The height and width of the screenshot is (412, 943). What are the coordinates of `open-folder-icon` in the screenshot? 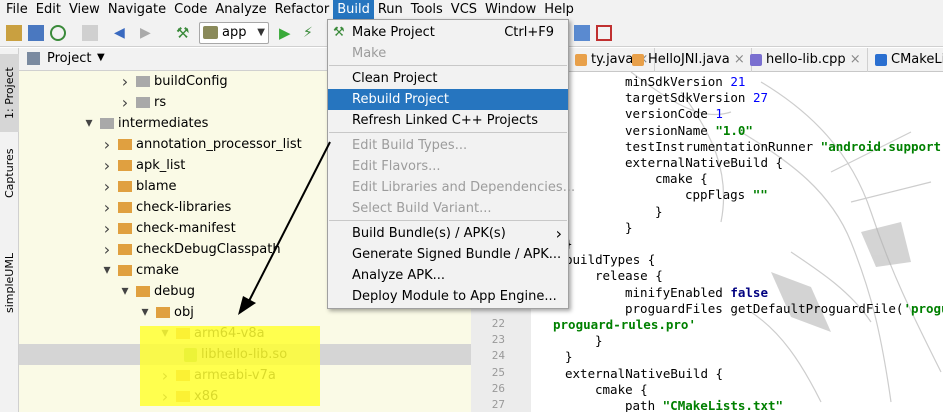 It's located at (14, 33).